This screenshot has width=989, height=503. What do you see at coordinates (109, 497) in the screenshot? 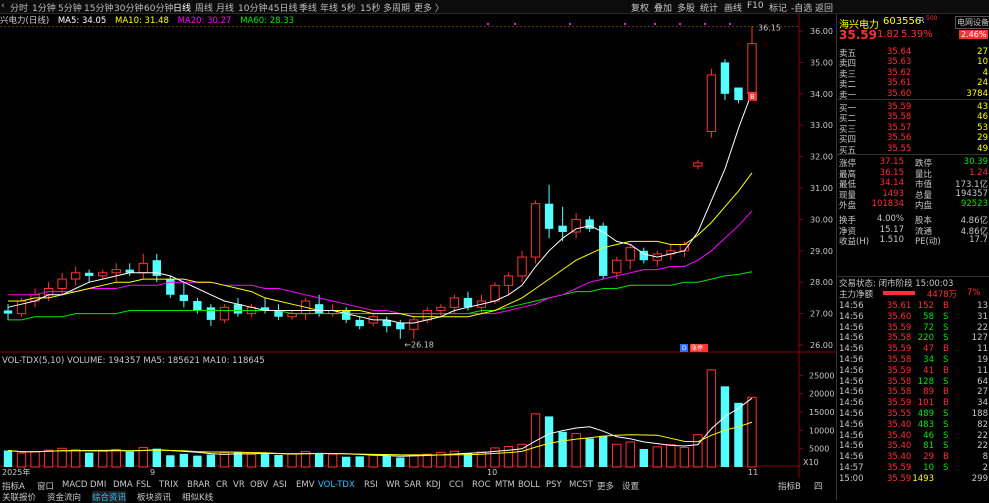
I see `info-tab: 综合资讯` at bounding box center [109, 497].